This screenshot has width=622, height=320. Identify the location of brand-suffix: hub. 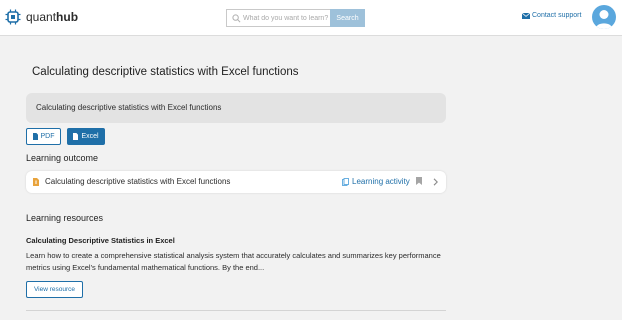
(67, 17).